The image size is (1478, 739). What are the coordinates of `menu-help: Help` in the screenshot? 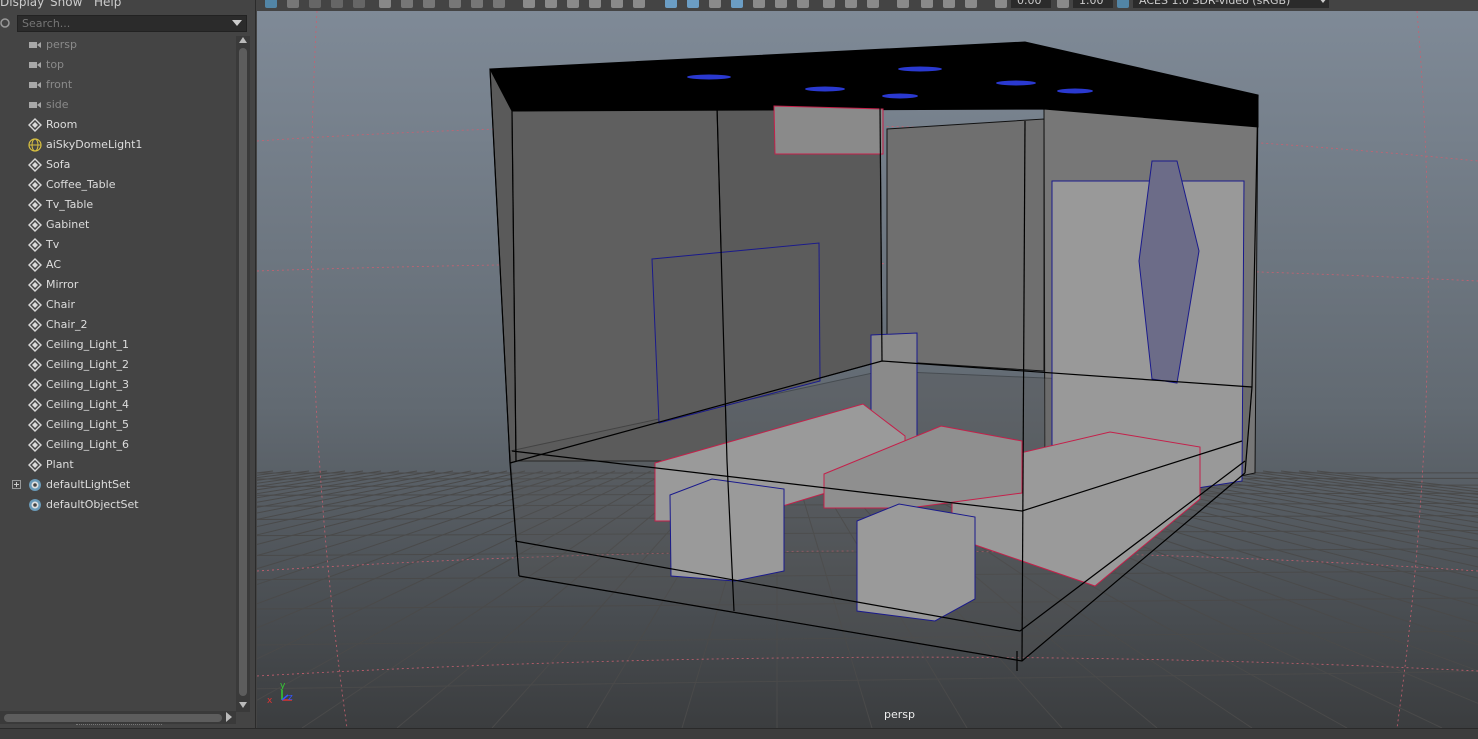 It's located at (107, 4).